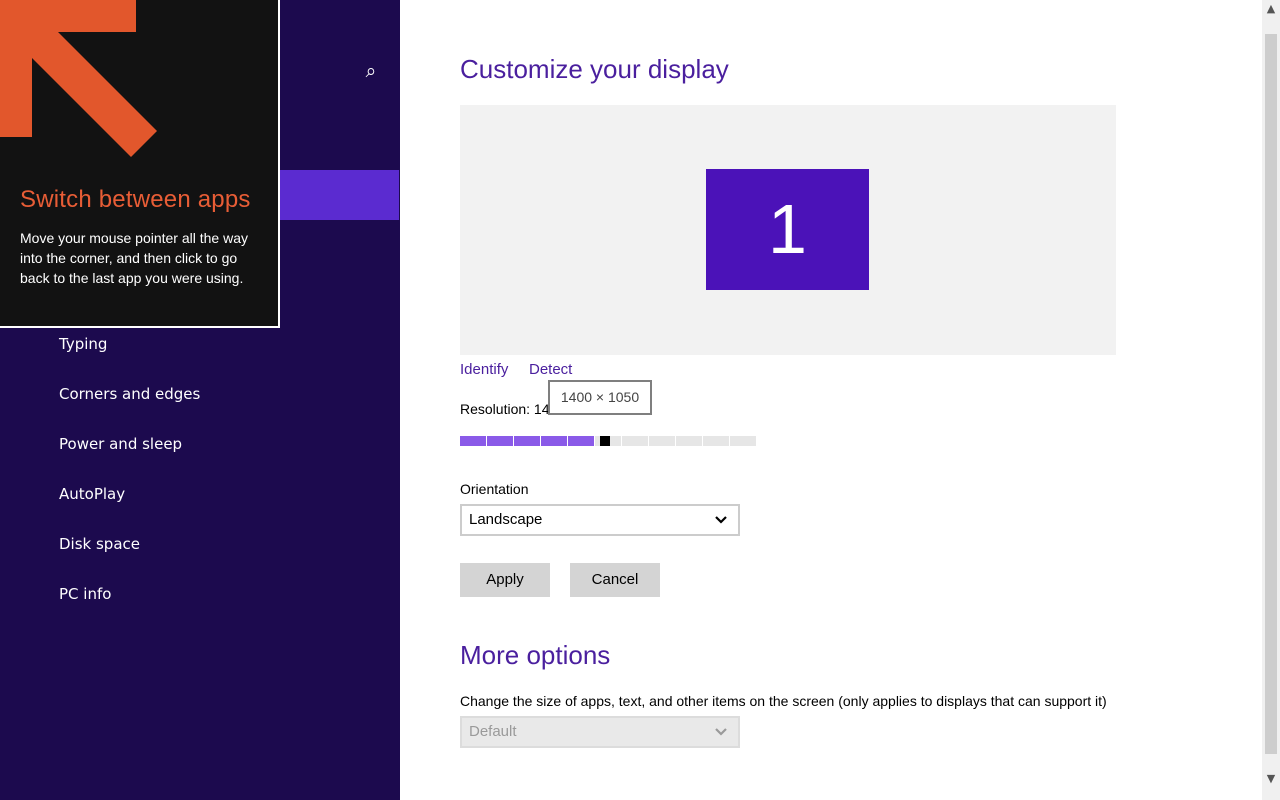 This screenshot has height=800, width=1280. Describe the element at coordinates (600, 732) in the screenshot. I see `size-dropdown: Default` at that location.